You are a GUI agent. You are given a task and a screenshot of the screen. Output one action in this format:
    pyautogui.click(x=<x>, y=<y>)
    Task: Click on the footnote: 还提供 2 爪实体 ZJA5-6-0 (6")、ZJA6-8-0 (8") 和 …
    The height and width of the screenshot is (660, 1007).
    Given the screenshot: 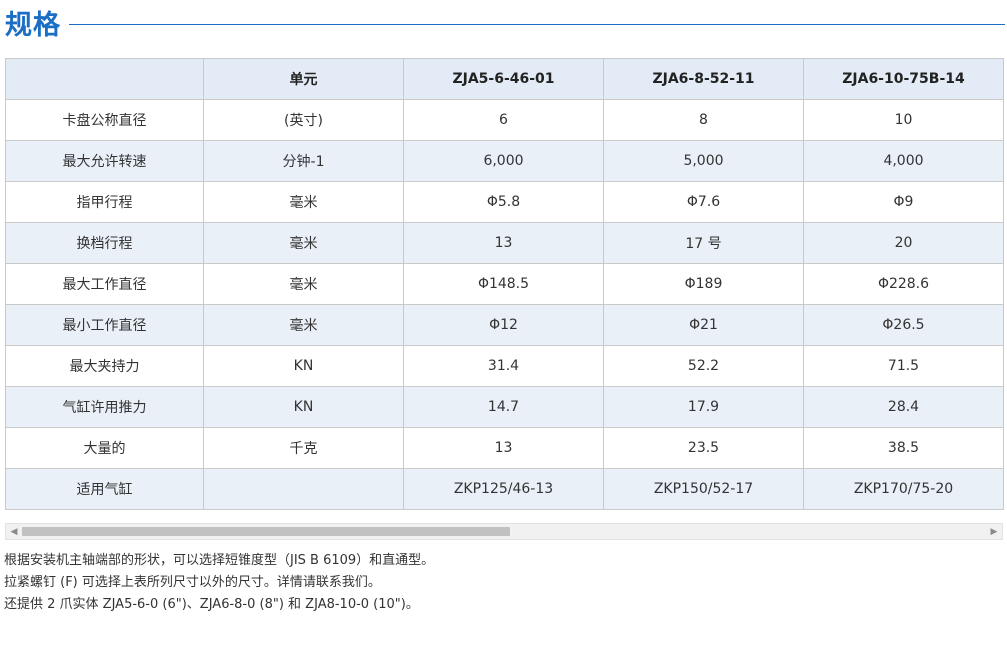 What is the action you would take?
    pyautogui.click(x=211, y=604)
    